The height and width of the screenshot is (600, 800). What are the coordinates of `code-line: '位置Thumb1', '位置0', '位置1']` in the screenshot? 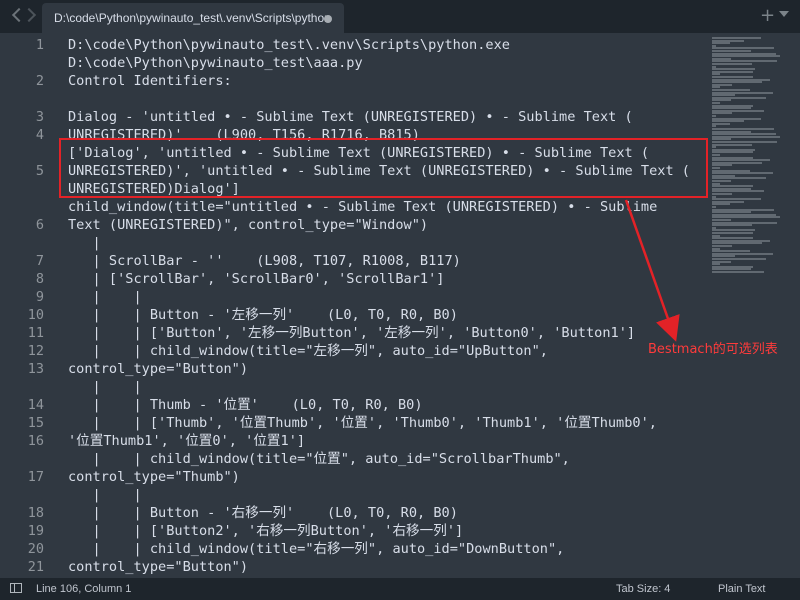 It's located at (187, 441).